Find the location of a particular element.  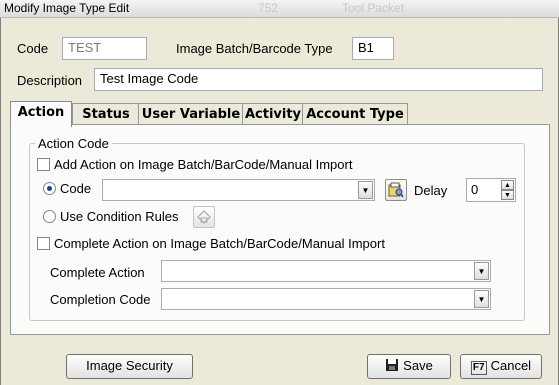

window-title: Modify Image Type Edit is located at coordinates (67, 8).